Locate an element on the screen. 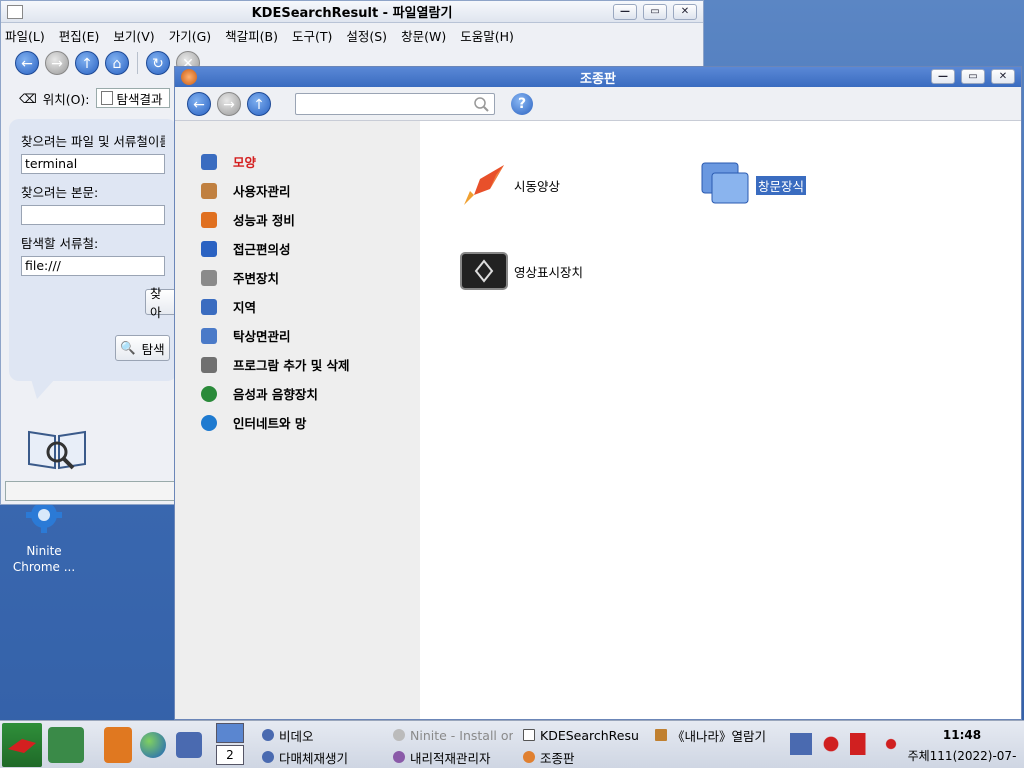 The height and width of the screenshot is (768, 1024). pager-desktop-2: 2 is located at coordinates (230, 755).